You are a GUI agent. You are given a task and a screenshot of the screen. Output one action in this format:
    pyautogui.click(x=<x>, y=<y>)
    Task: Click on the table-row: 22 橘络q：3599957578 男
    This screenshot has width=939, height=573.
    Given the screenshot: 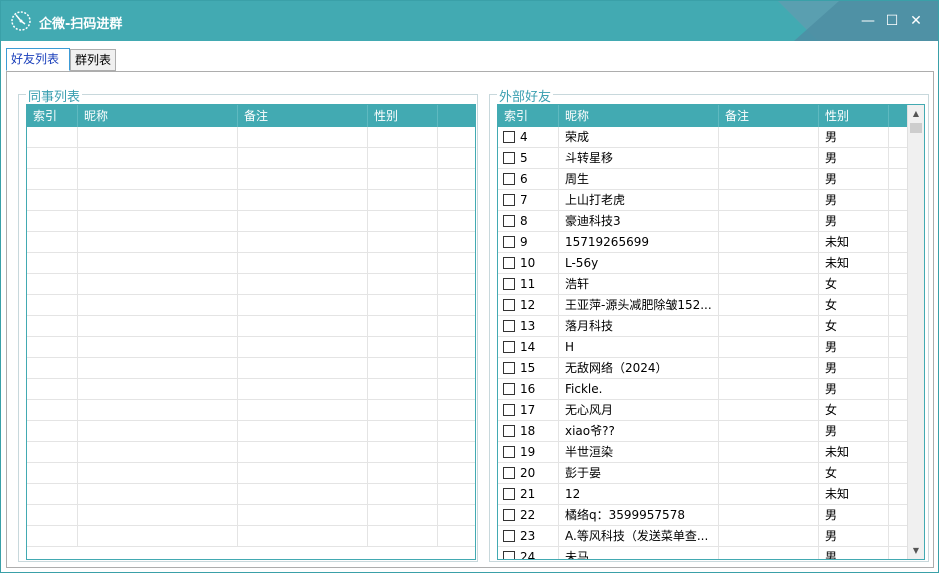 What is the action you would take?
    pyautogui.click(x=703, y=515)
    